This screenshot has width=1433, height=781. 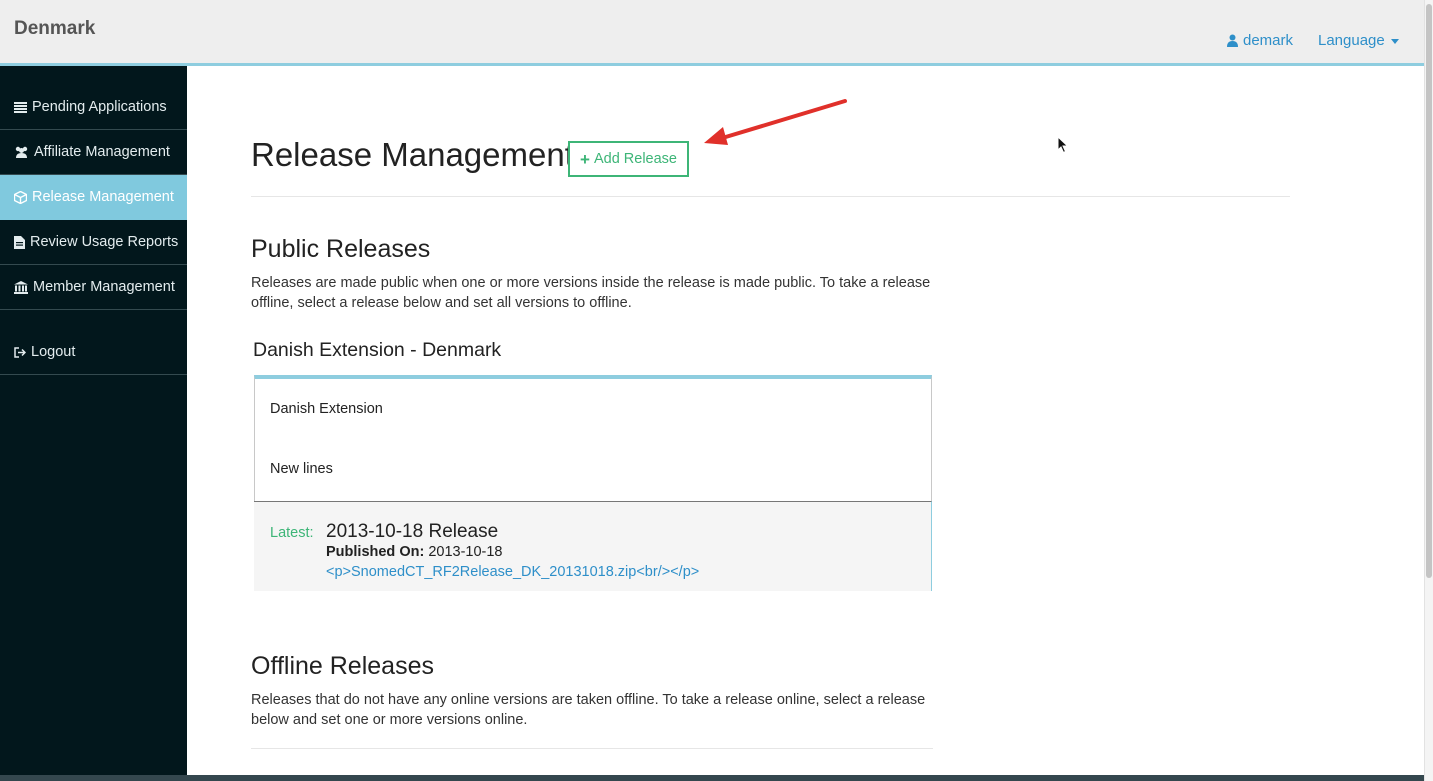 I want to click on vertical-scrollbar, so click(x=1428, y=390).